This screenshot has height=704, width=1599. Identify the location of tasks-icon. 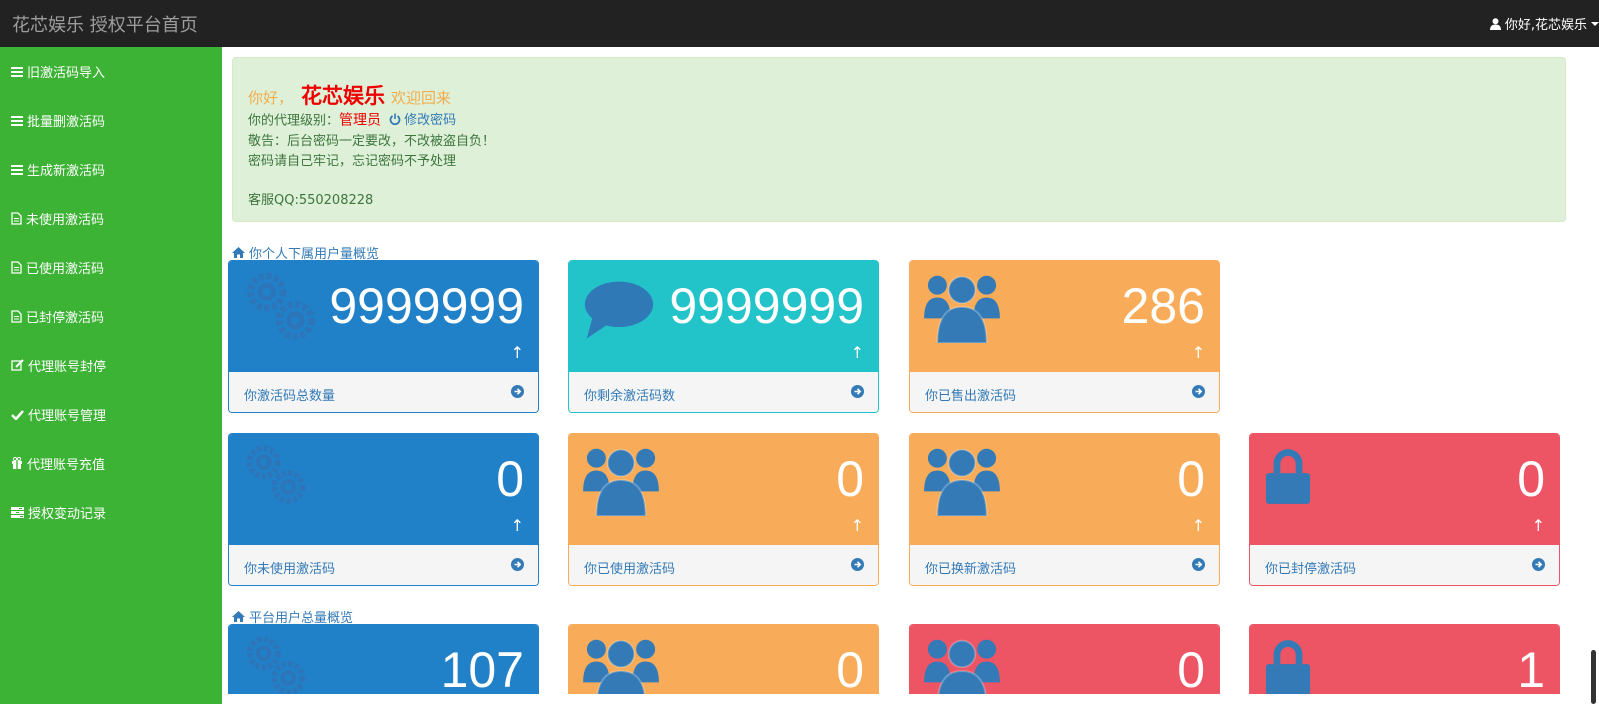
(17, 512).